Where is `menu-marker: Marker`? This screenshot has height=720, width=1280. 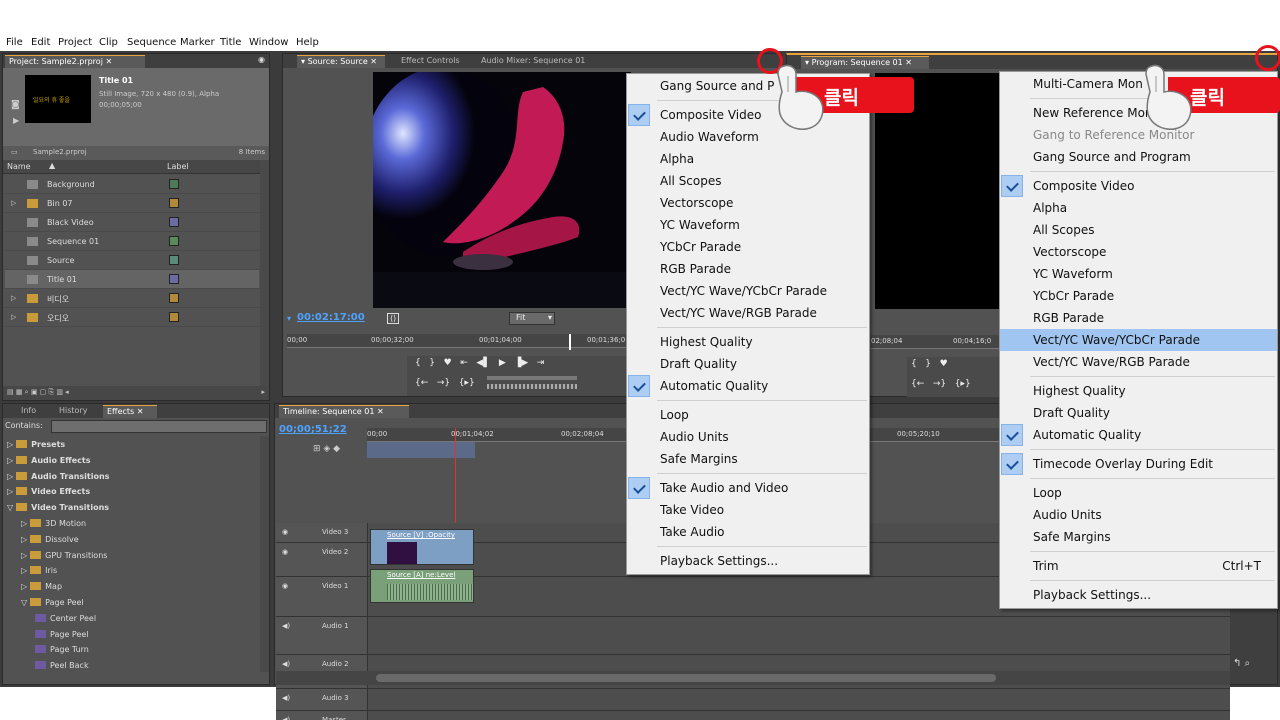
menu-marker: Marker is located at coordinates (197, 42).